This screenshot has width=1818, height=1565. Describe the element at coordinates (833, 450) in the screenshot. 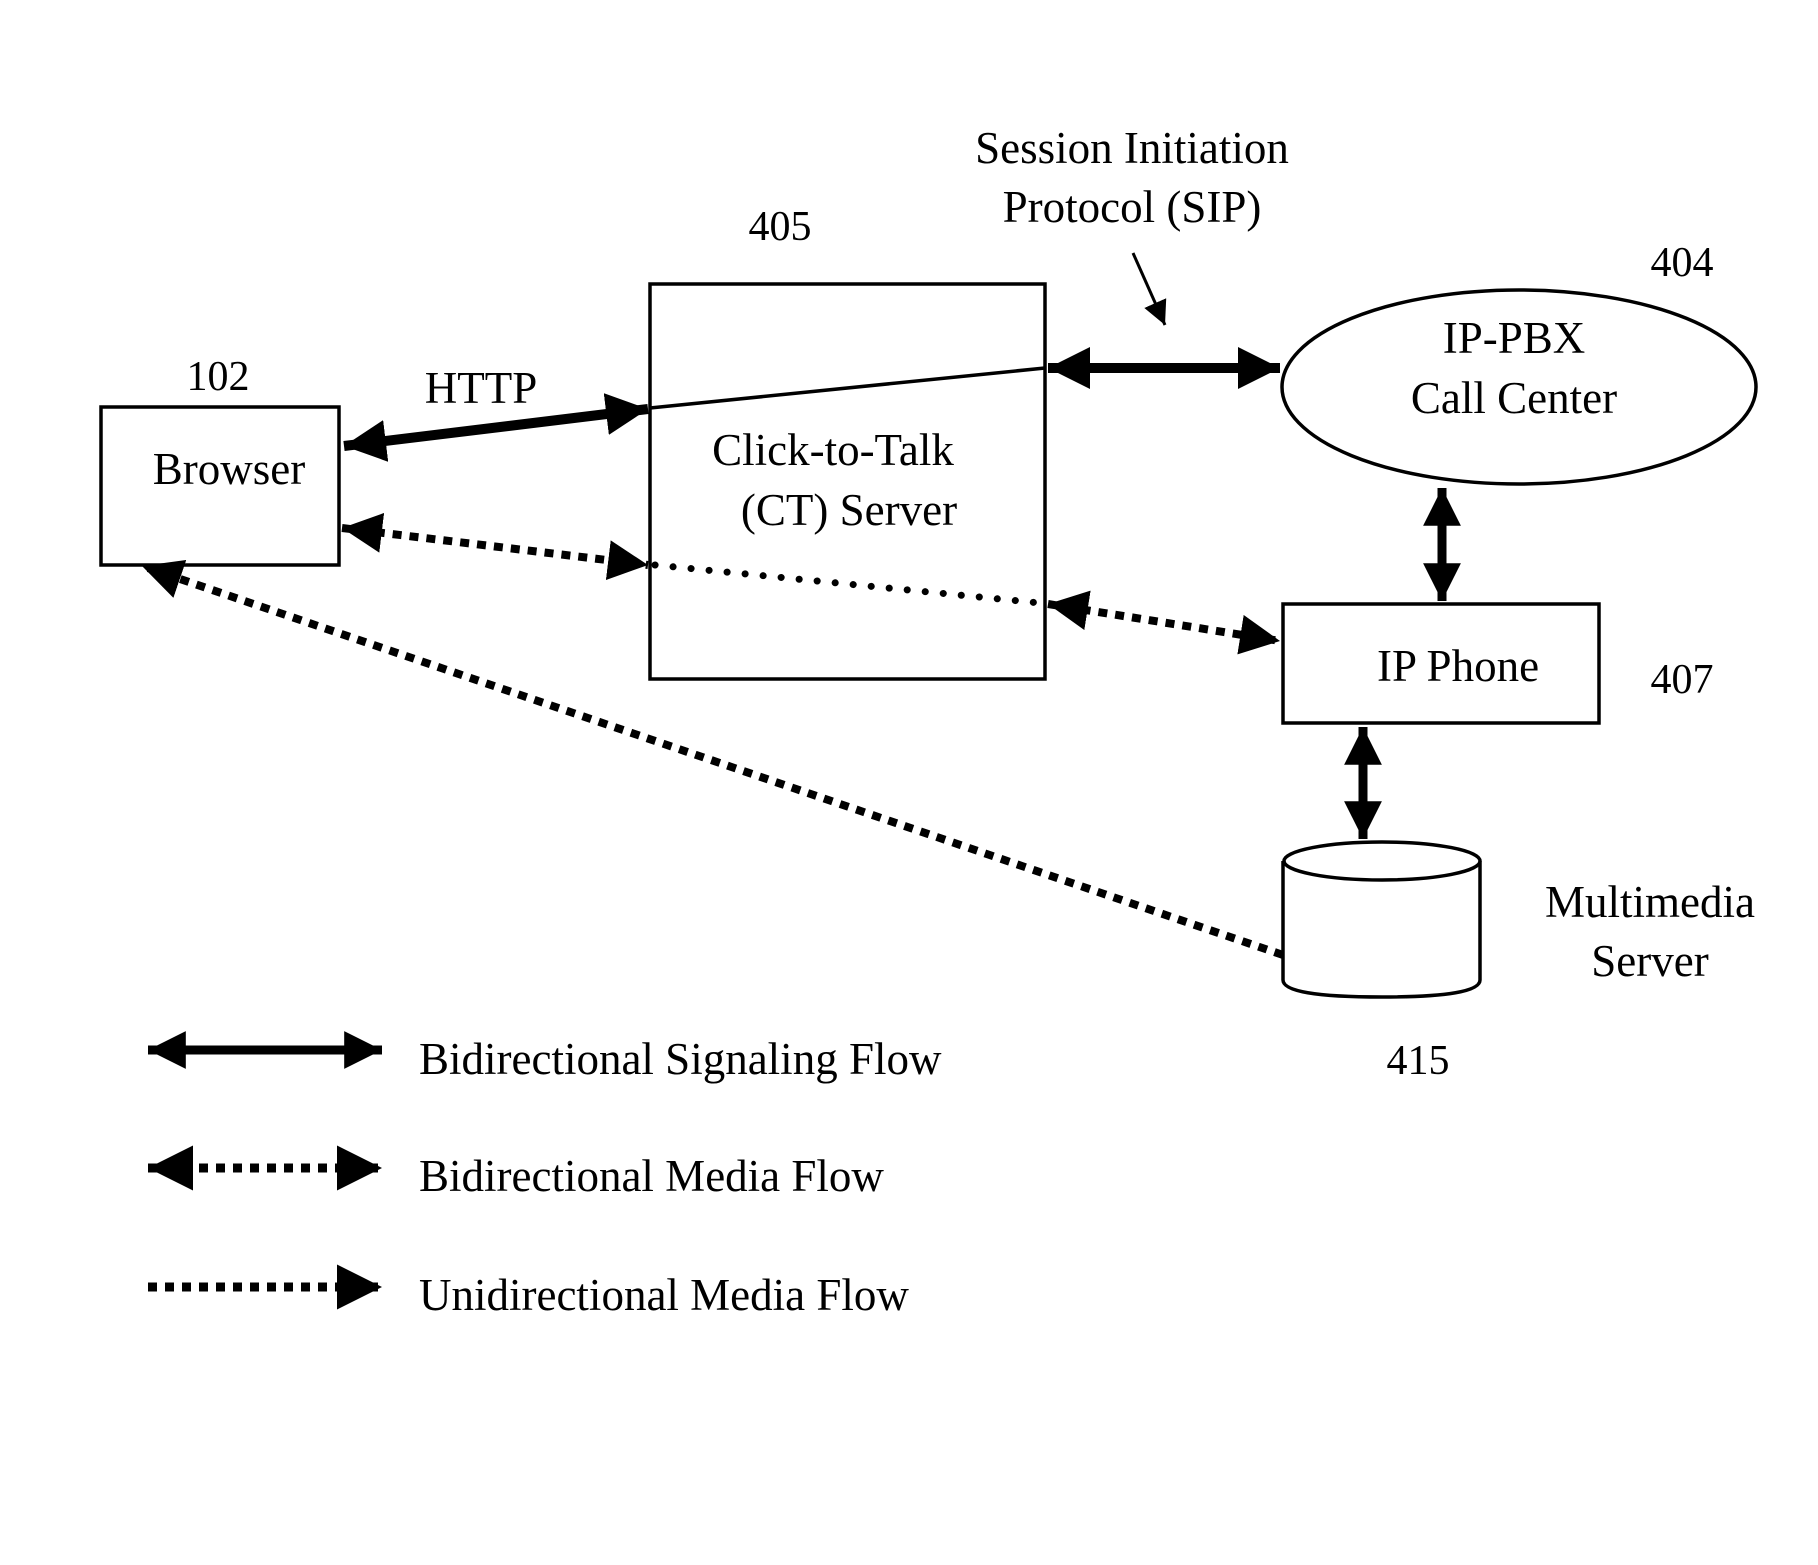

I see `ct-server-label-line1: Click-to-Talk` at that location.